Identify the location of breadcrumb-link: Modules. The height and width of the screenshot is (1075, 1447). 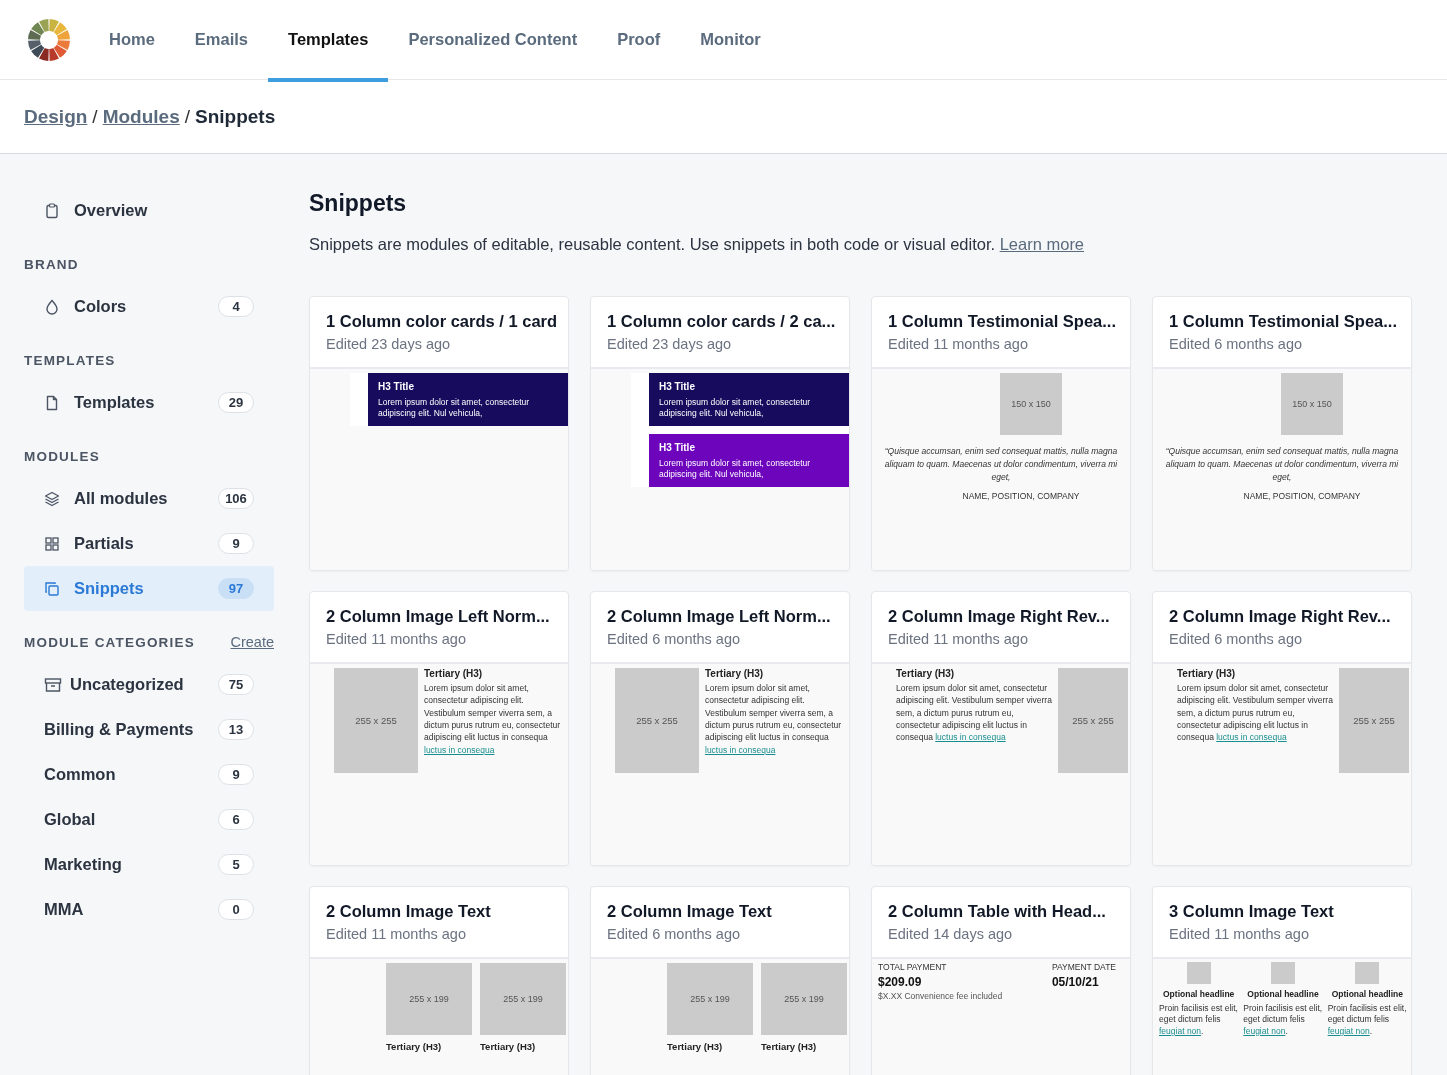
(141, 116).